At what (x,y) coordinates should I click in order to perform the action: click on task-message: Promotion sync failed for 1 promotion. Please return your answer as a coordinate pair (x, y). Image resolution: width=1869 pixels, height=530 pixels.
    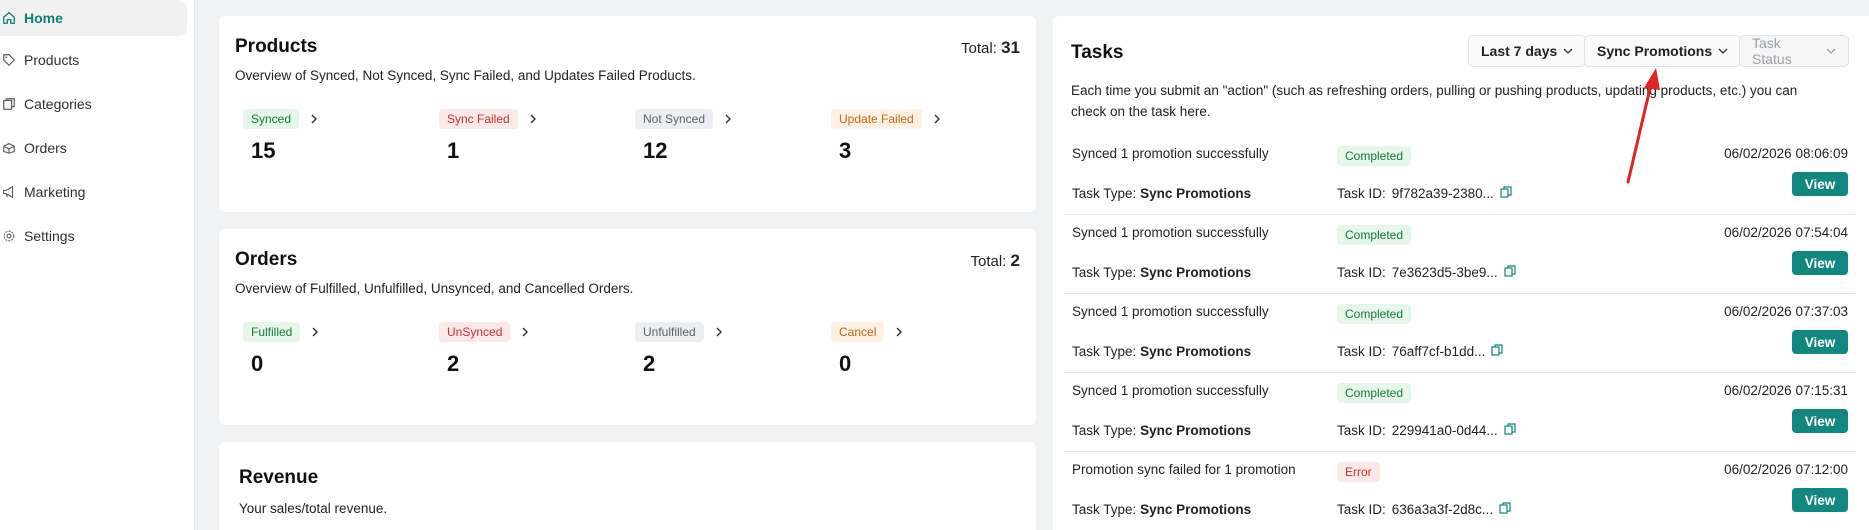
    Looking at the image, I should click on (1184, 469).